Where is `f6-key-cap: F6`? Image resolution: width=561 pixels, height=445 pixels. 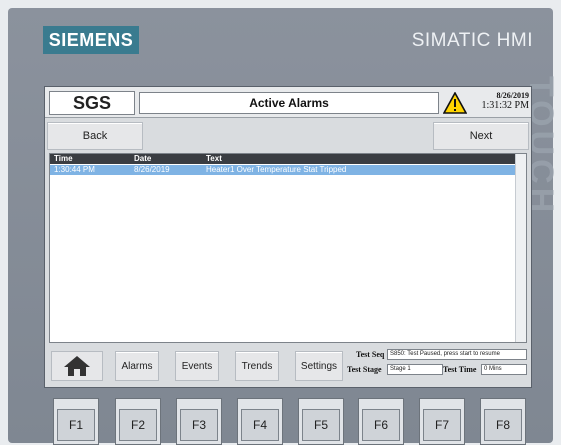
f6-key-cap: F6 is located at coordinates (381, 425).